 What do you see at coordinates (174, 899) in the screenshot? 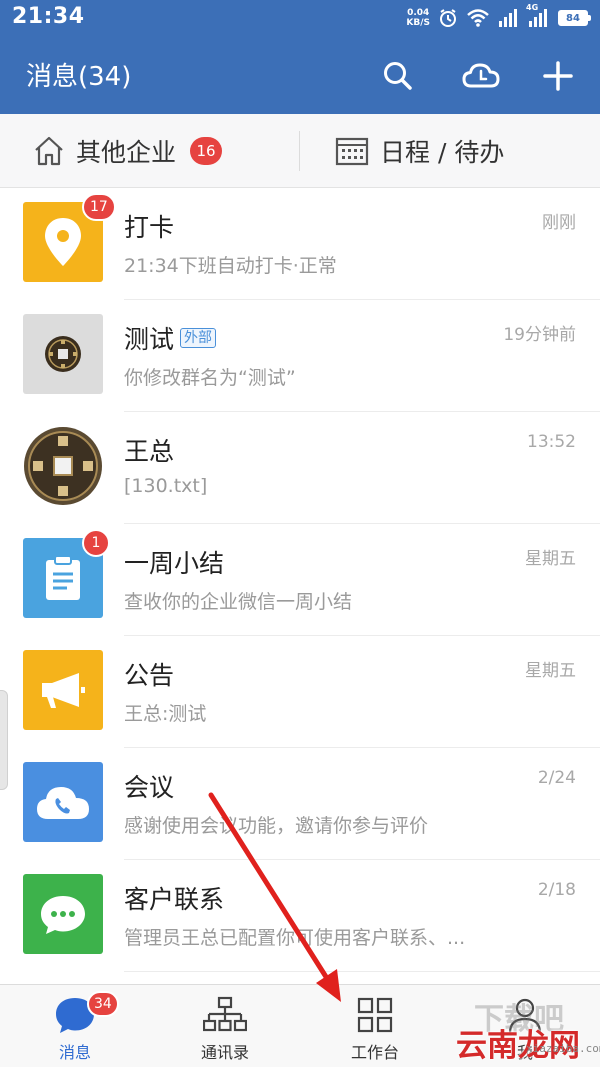
I see `message-title: 客户联系` at bounding box center [174, 899].